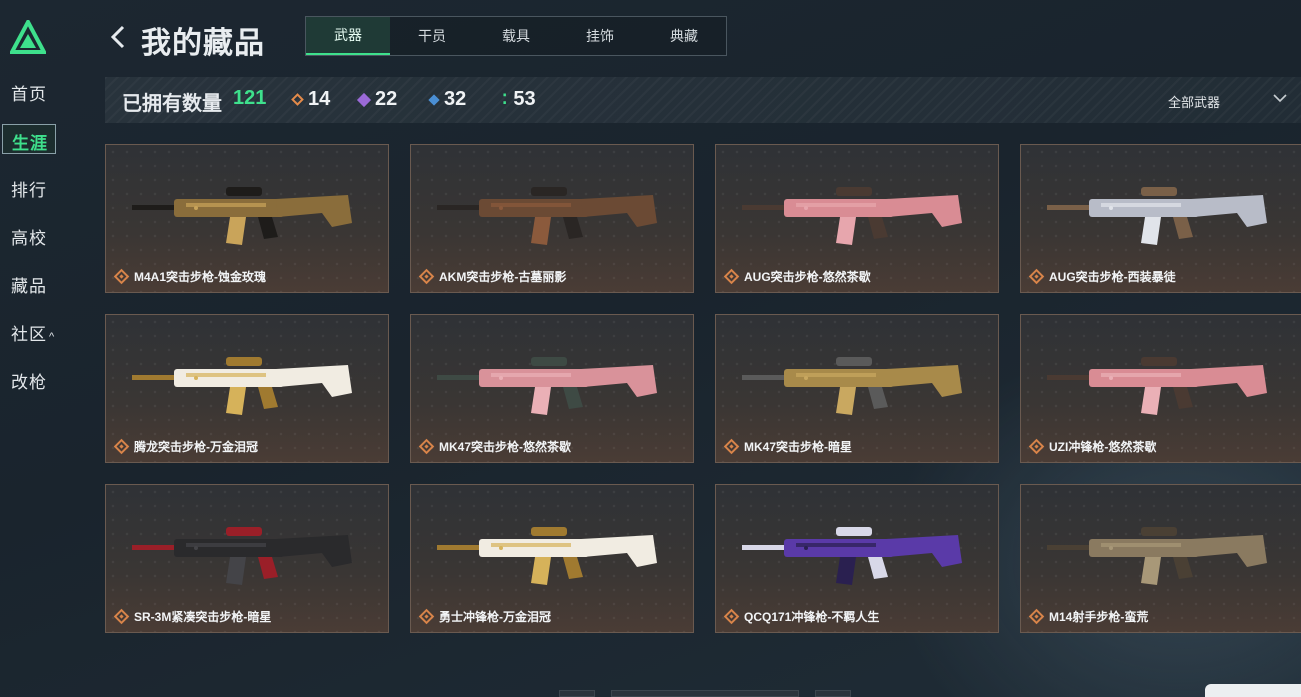 Image resolution: width=1301 pixels, height=697 pixels. Describe the element at coordinates (30, 348) in the screenshot. I see `sidebar: 首页 生涯 排行 高校 藏品 社区 ^ 改枪` at that location.